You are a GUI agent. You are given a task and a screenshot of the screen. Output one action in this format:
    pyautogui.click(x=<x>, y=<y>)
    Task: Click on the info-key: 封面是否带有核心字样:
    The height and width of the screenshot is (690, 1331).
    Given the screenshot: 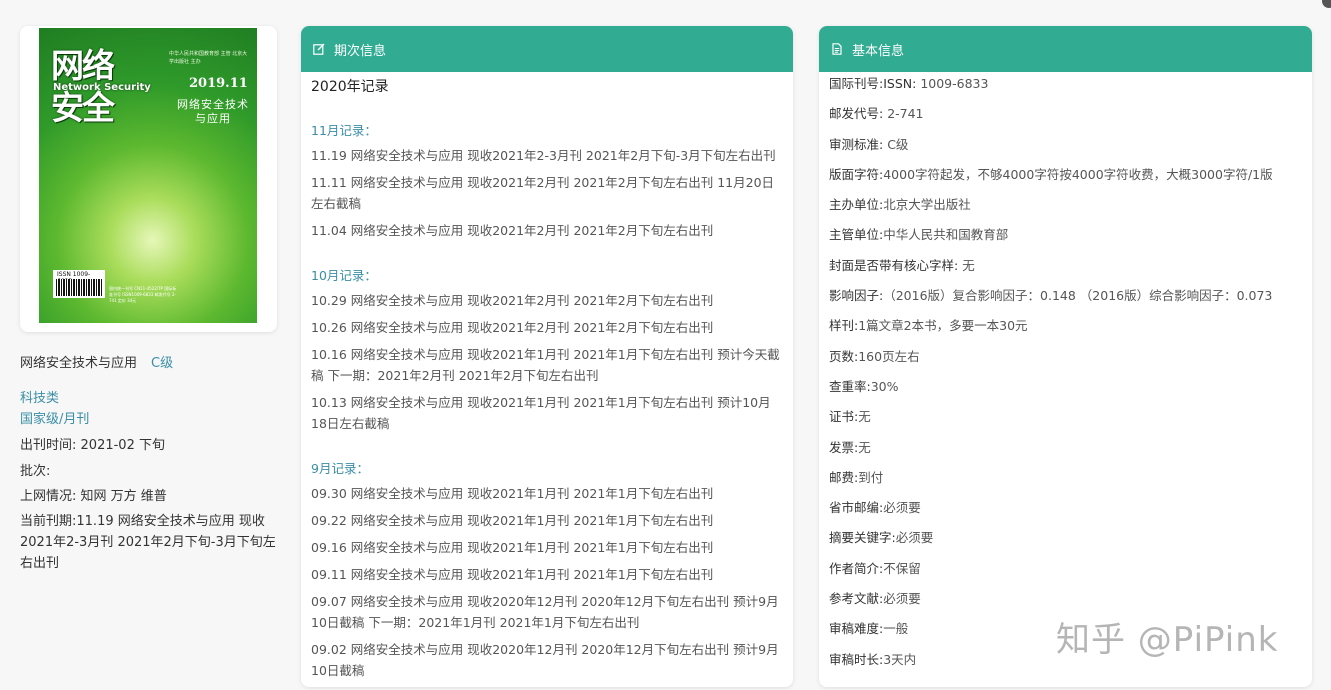 What is the action you would take?
    pyautogui.click(x=894, y=265)
    